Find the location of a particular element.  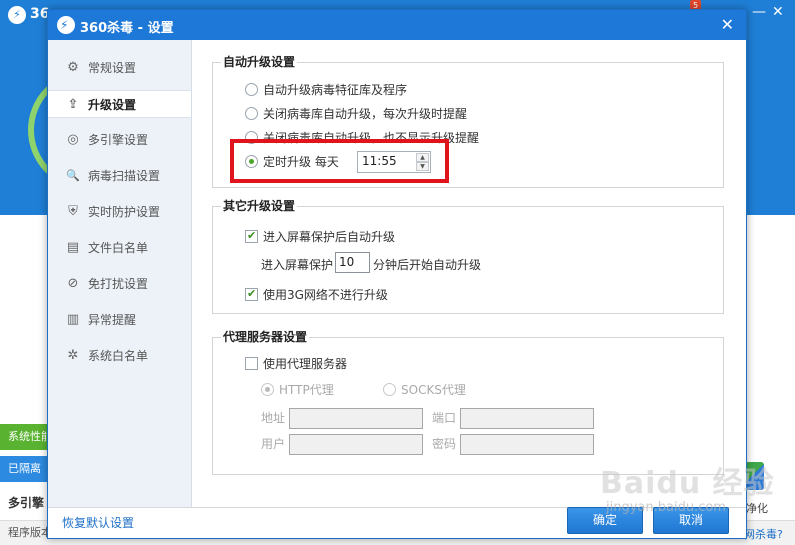

sidebar-item-label: 实时防护设置 is located at coordinates (124, 212).